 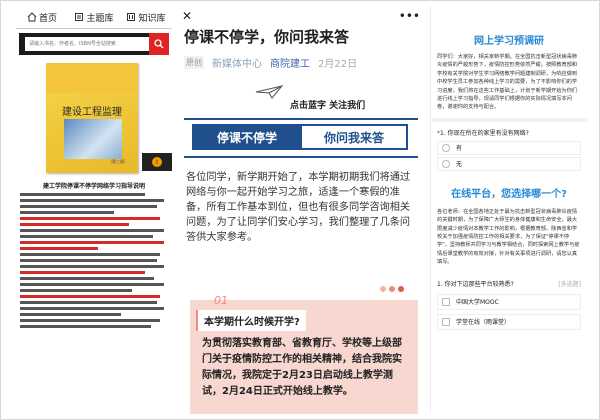 I want to click on book-cover-header, so click(x=92, y=78).